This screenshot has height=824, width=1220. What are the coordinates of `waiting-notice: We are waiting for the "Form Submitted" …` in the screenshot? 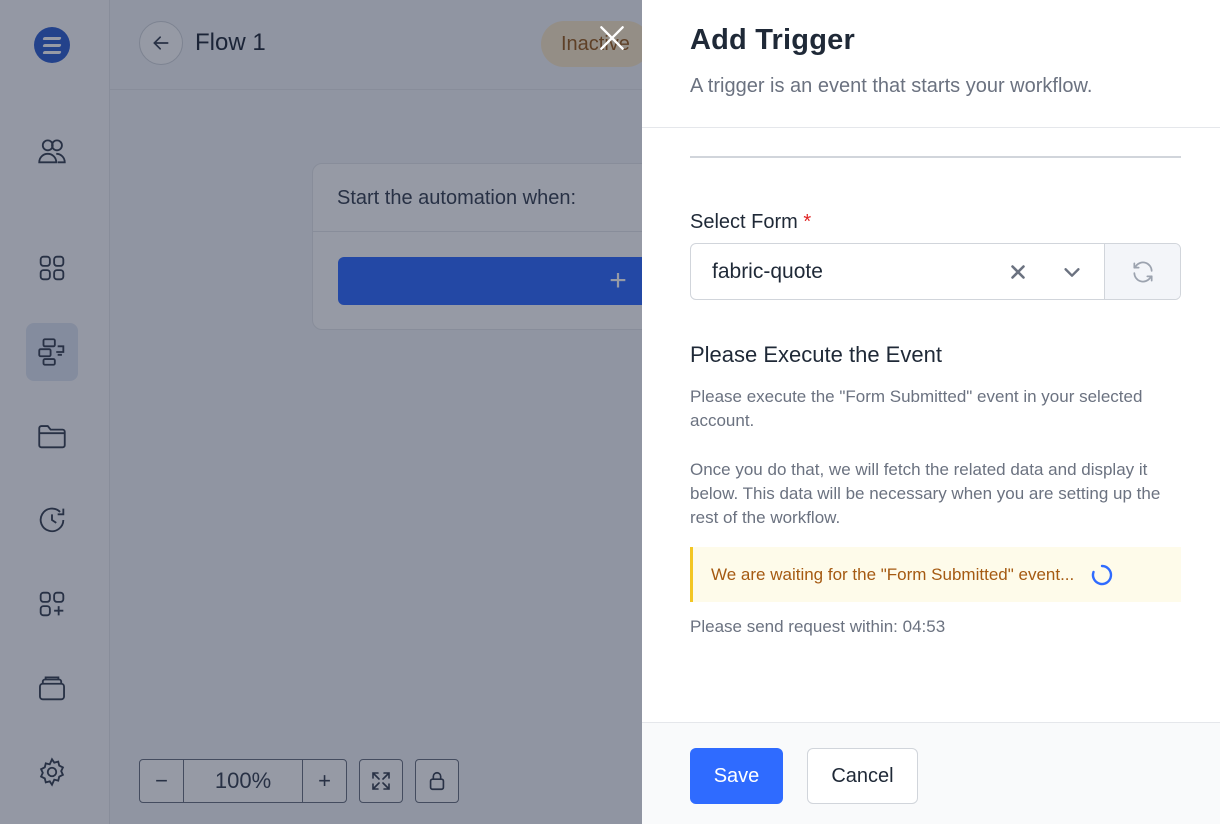 It's located at (935, 574).